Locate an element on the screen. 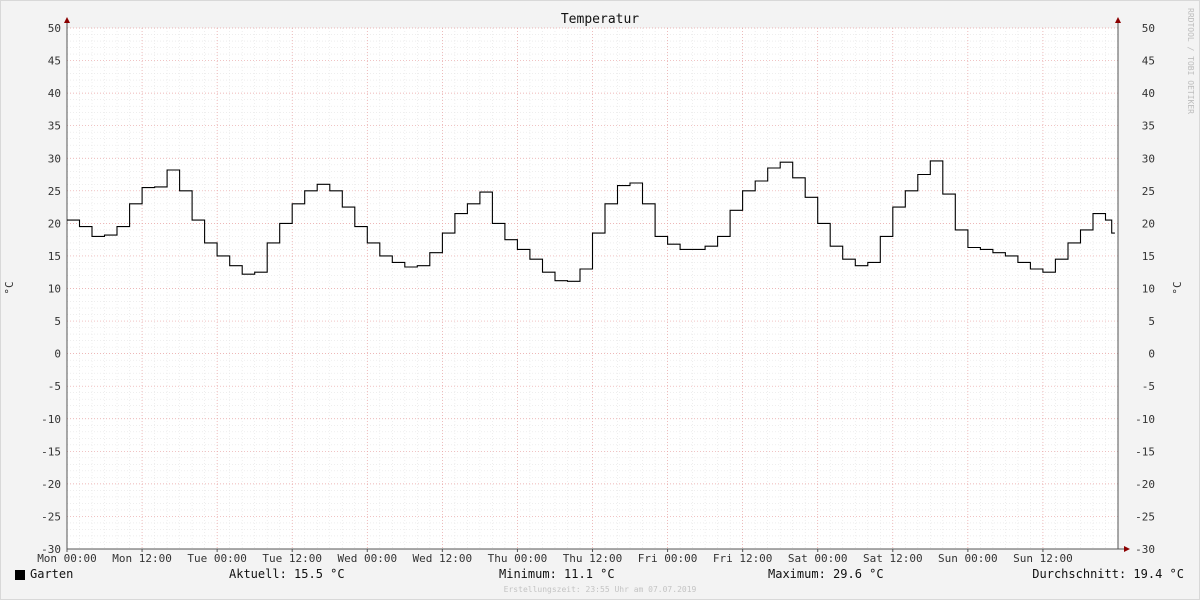  x-tick-label: Fri 00:00 is located at coordinates (668, 558).